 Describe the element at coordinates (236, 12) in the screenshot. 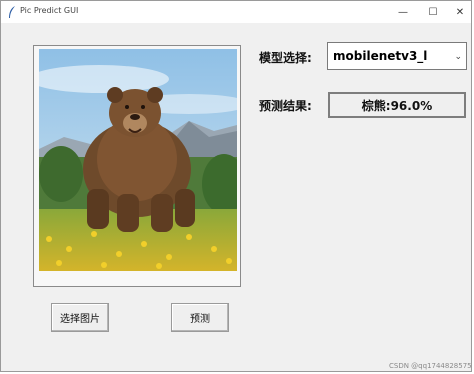

I see `title-bar: Pic Predict GUI — ☐ ✕` at that location.